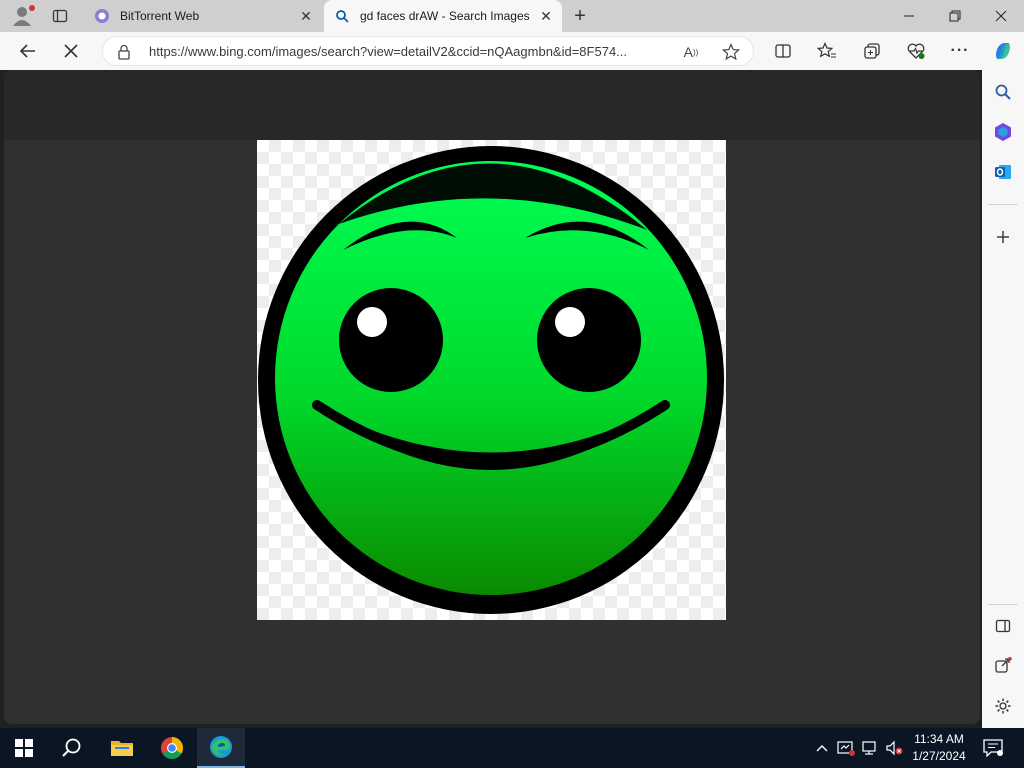  I want to click on file-explorer-button, so click(122, 748).